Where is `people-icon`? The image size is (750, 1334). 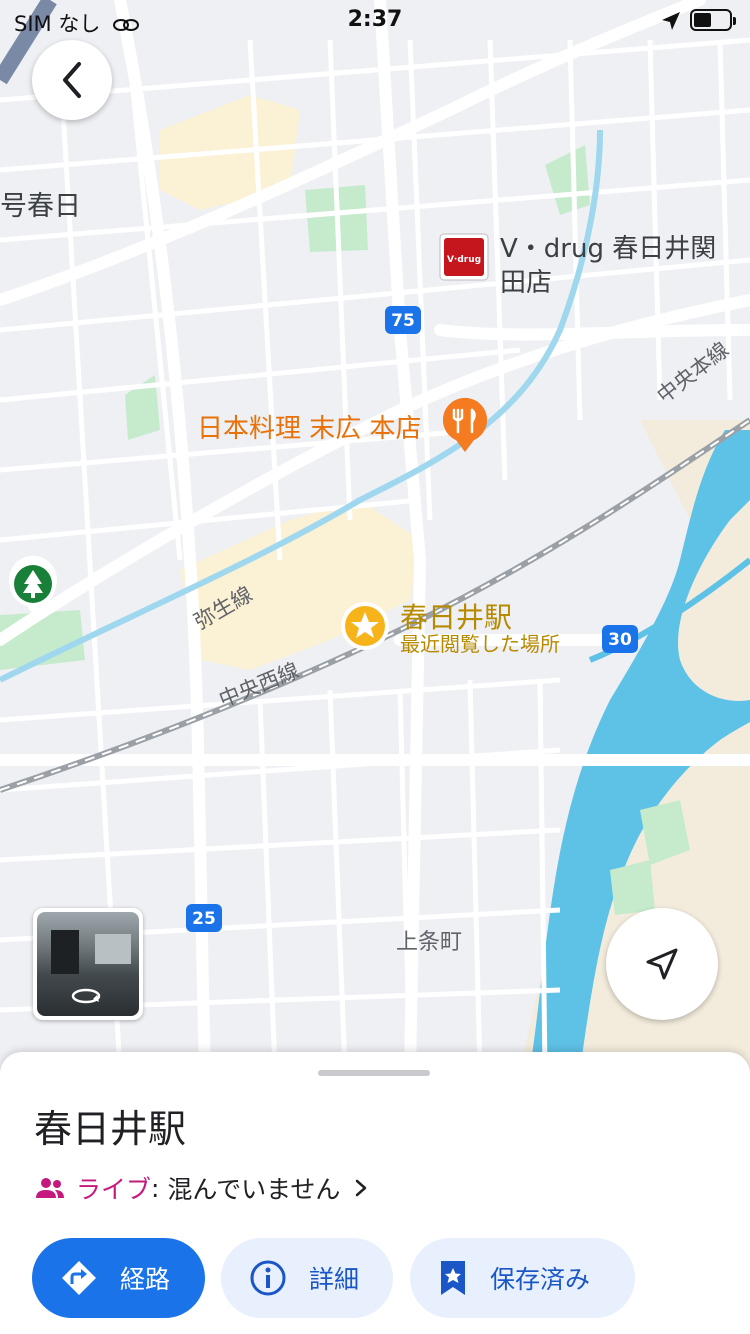 people-icon is located at coordinates (50, 1188).